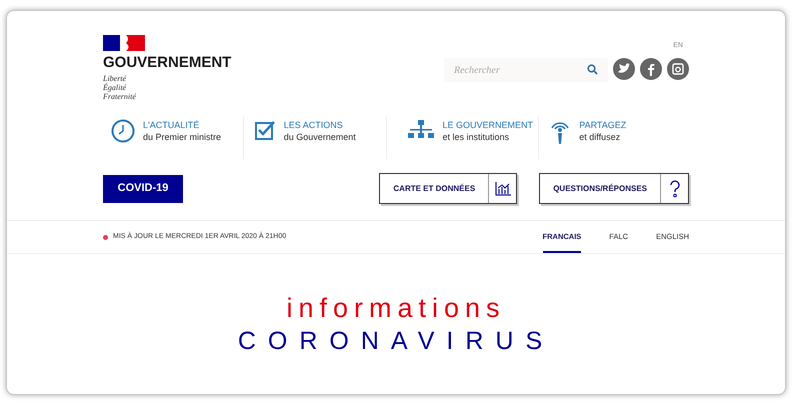 The image size is (792, 401). Describe the element at coordinates (651, 69) in the screenshot. I see `letter-f-social-icon` at that location.